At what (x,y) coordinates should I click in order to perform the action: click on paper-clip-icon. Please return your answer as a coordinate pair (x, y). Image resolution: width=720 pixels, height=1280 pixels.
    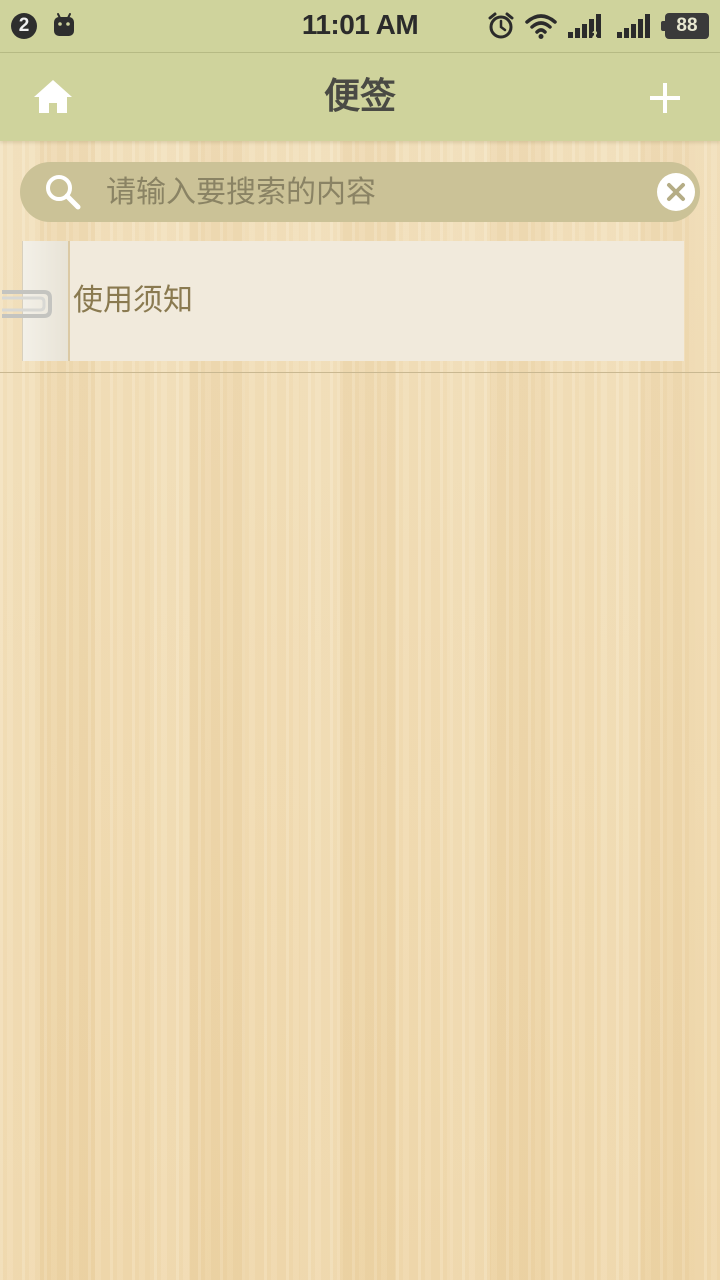
    Looking at the image, I should click on (27, 304).